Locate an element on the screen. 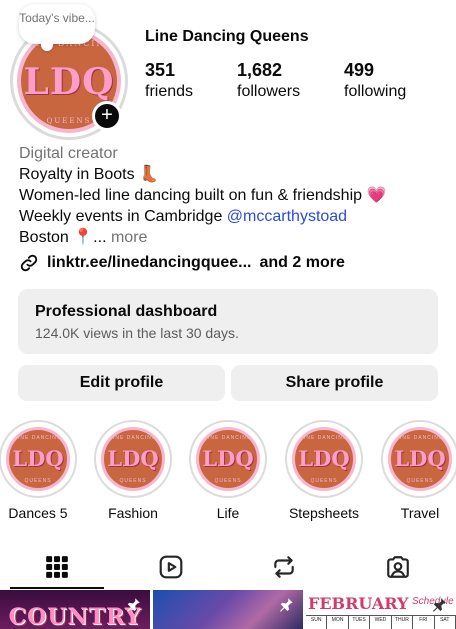  stat-followers: 1,682 followers is located at coordinates (268, 80).